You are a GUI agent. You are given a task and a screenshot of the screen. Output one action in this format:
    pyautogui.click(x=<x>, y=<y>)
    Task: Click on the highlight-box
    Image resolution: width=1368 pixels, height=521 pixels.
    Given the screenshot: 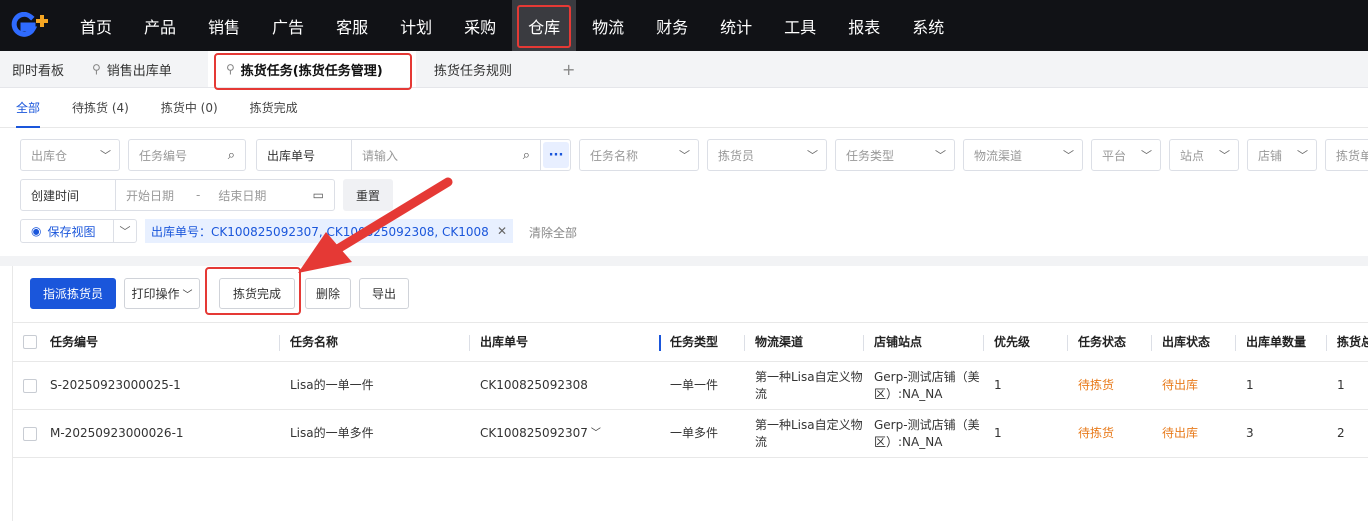 What is the action you would take?
    pyautogui.click(x=313, y=71)
    